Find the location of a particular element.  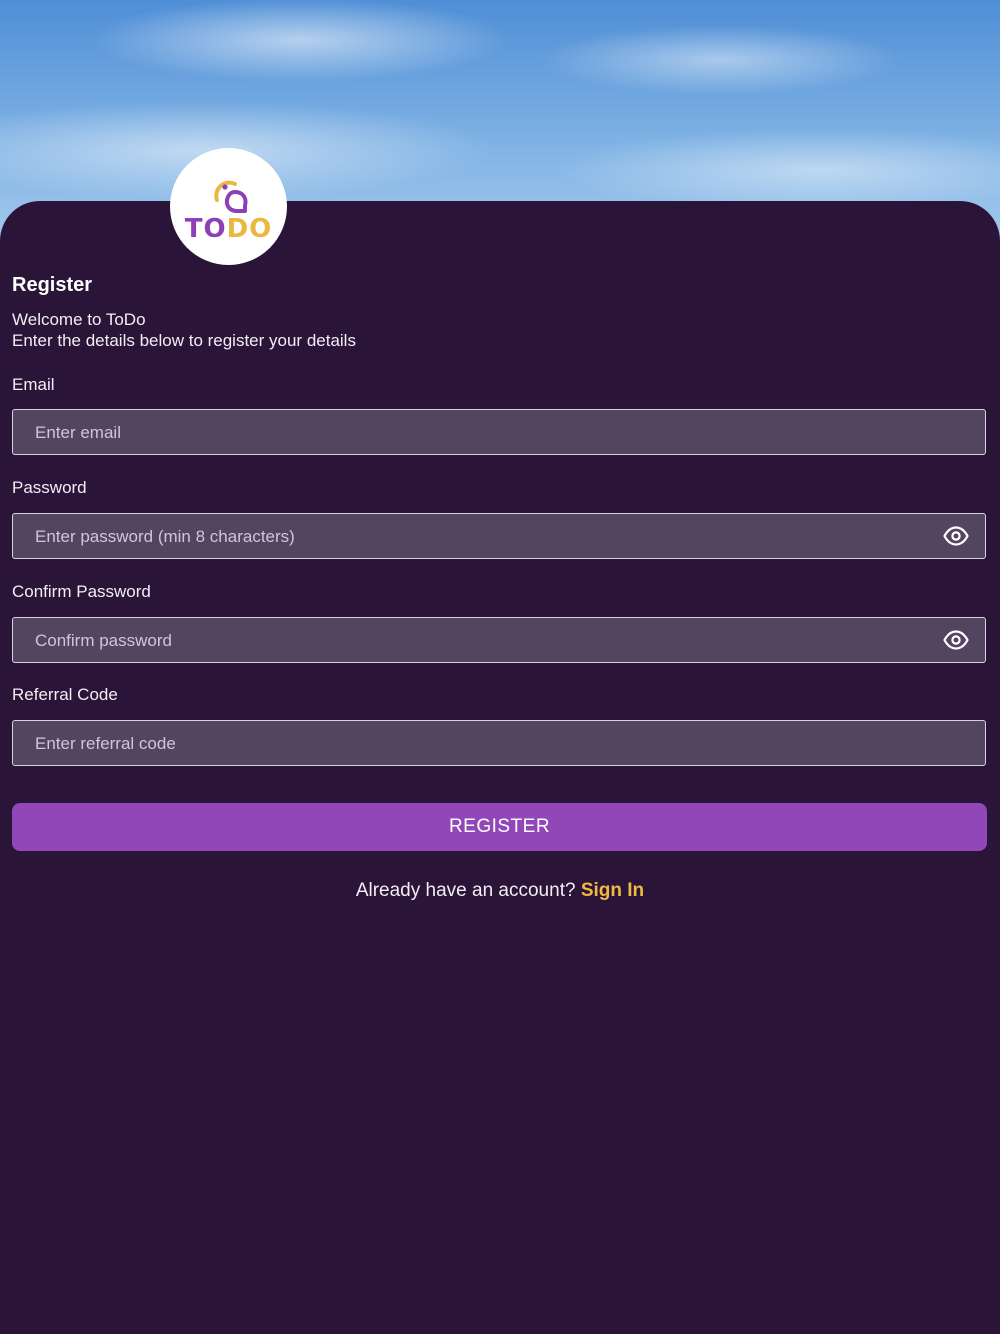

confirm-password-input is located at coordinates (485, 641).